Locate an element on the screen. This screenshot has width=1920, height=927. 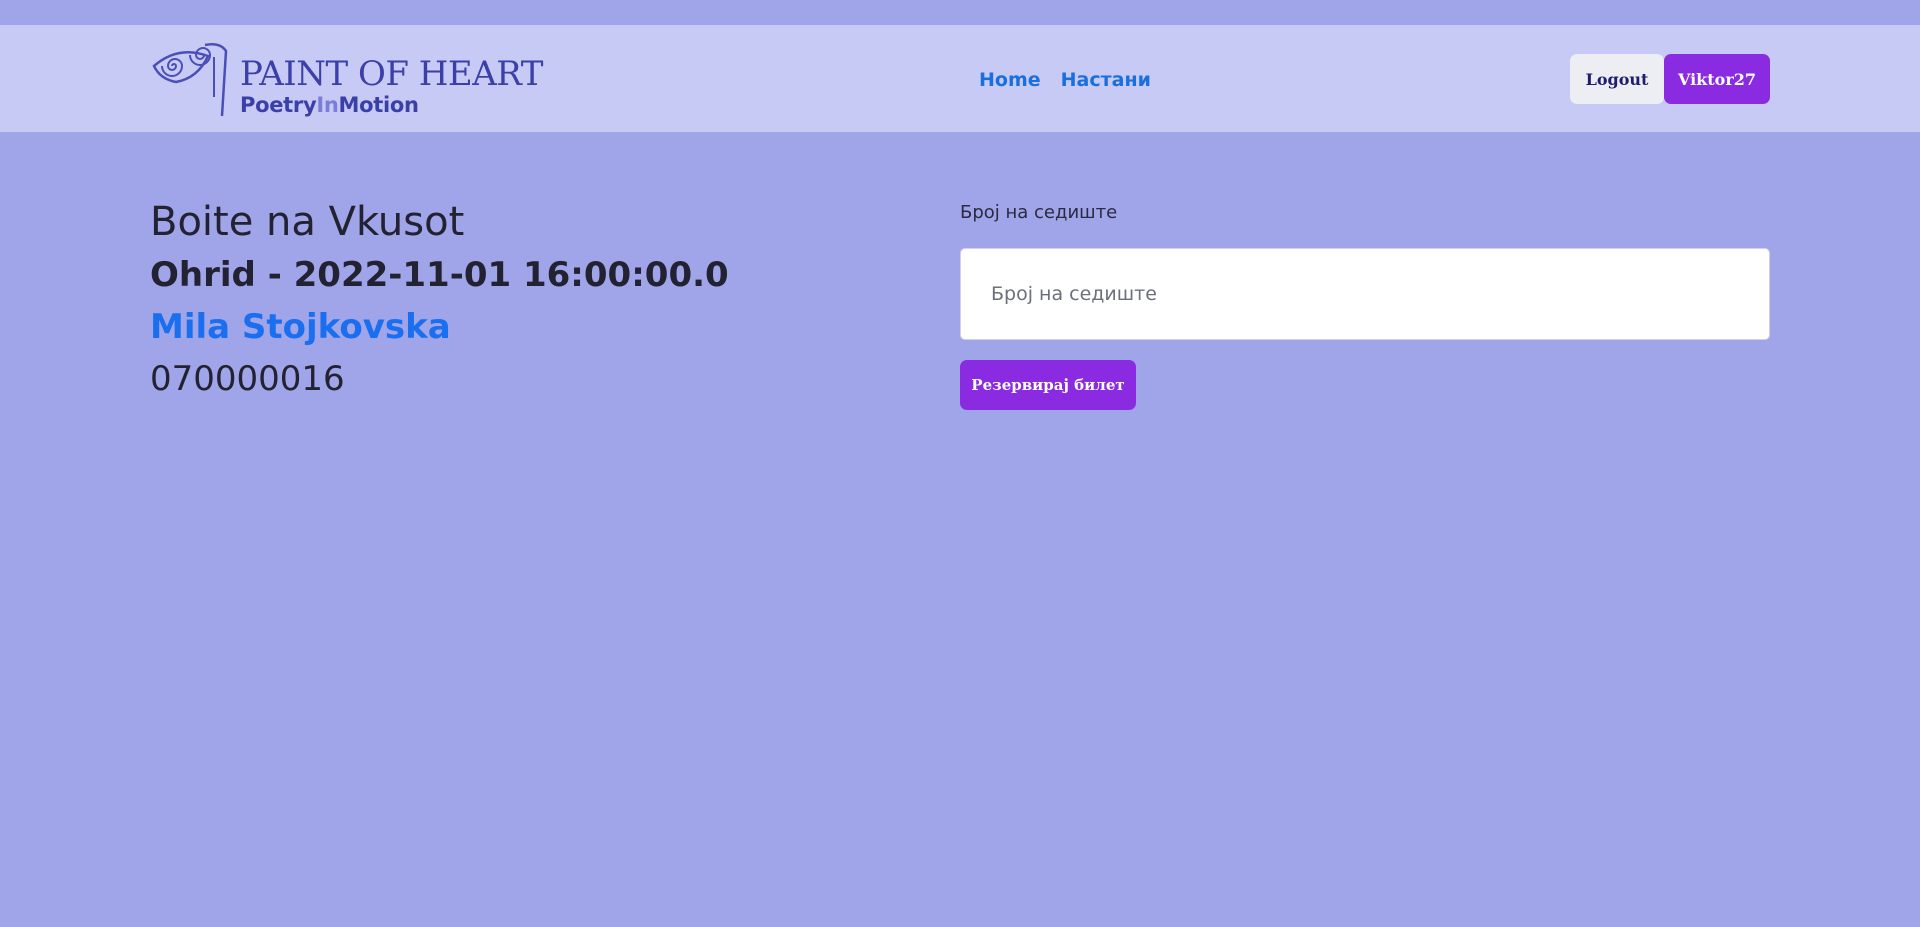
logo-subtitle: PoetryInMotion is located at coordinates (329, 105).